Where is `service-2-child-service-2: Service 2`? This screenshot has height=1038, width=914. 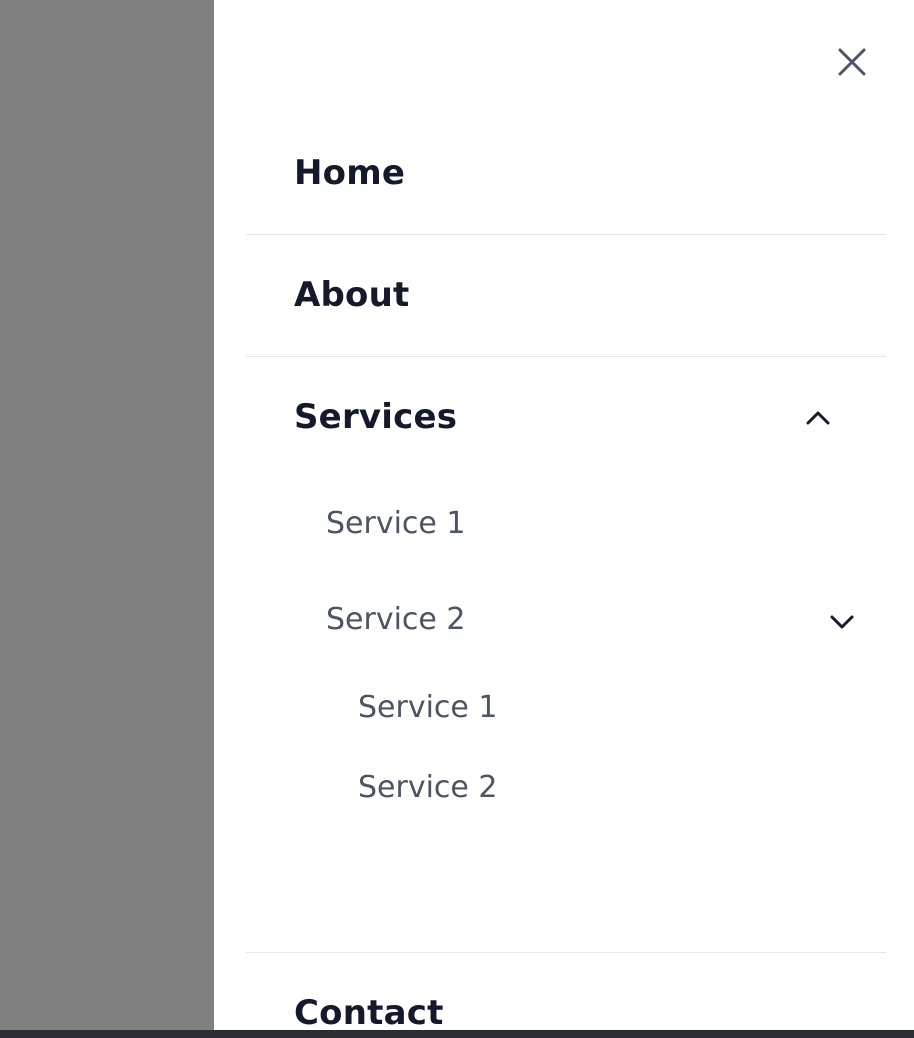 service-2-child-service-2: Service 2 is located at coordinates (428, 787).